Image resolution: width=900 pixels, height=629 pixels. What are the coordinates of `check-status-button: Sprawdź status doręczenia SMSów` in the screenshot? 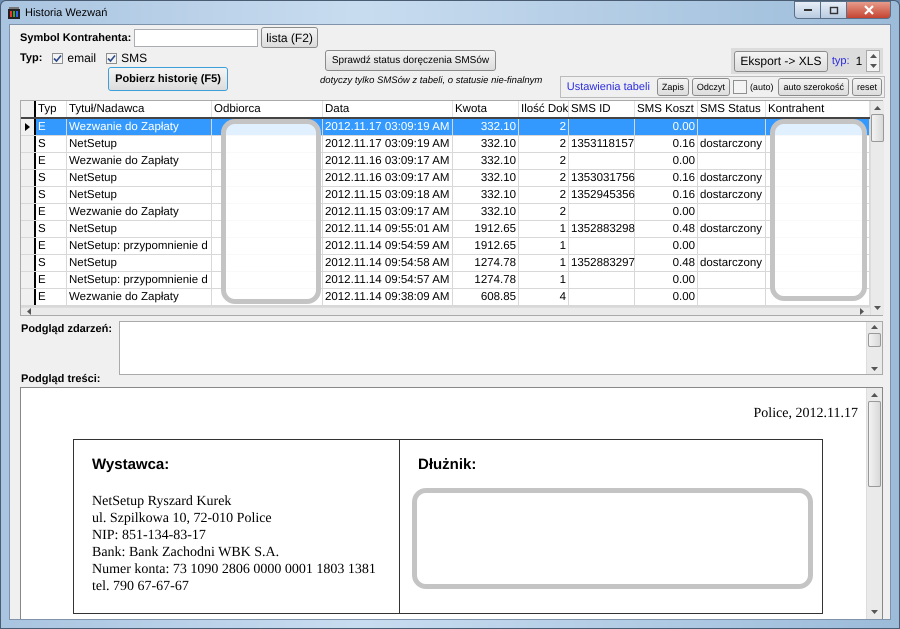 It's located at (410, 60).